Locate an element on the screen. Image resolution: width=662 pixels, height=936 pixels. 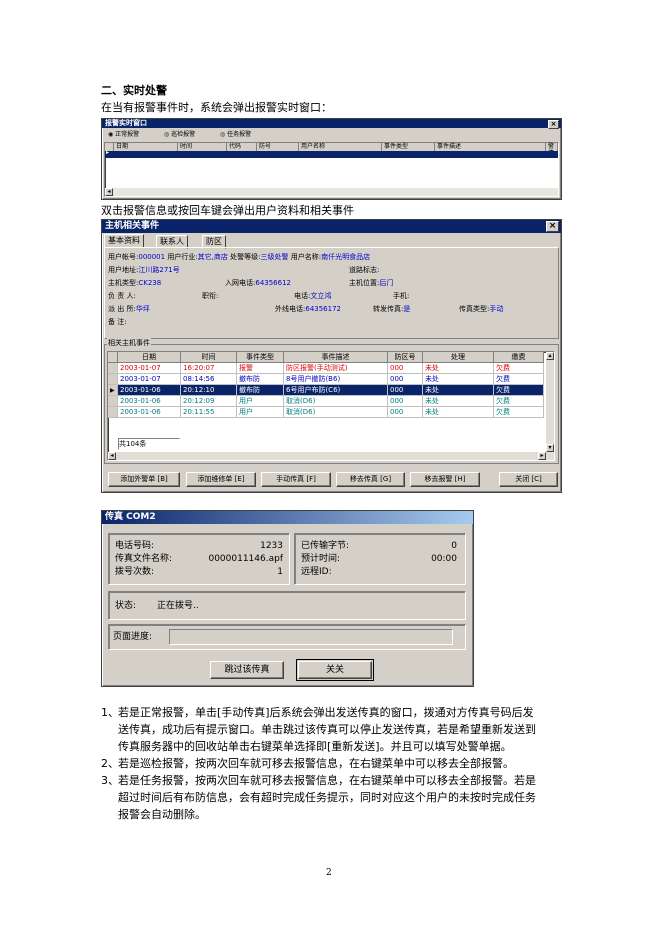
event-row: 2003-01-06 20:12:09 用户 取消(D6) 000 未处 欠费 is located at coordinates (326, 401).